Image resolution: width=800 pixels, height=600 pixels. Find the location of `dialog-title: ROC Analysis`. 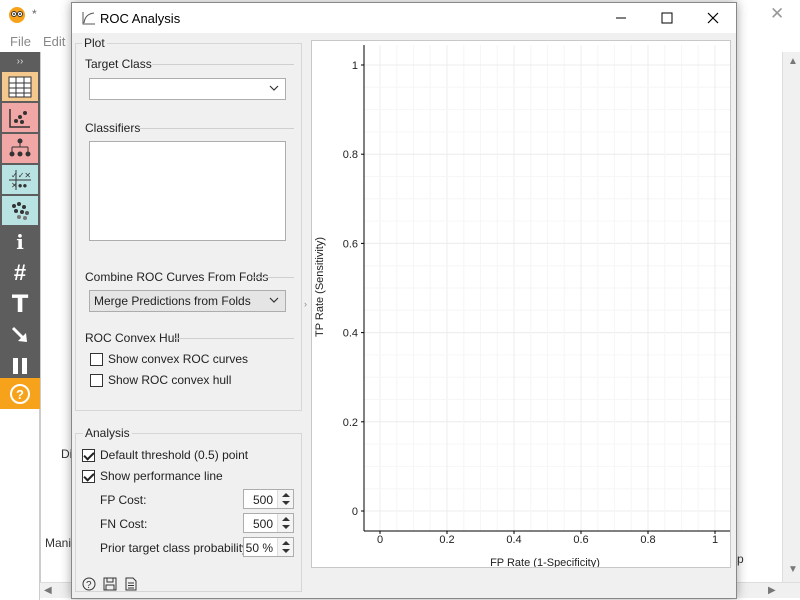

dialog-title: ROC Analysis is located at coordinates (140, 18).